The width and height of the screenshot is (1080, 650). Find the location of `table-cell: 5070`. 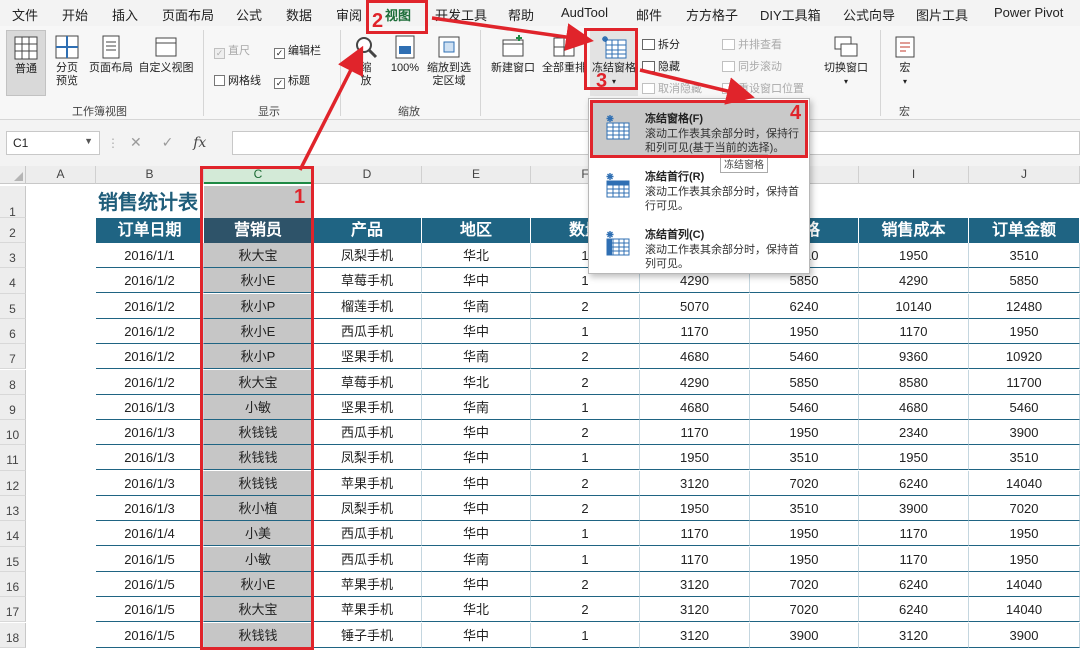

table-cell: 5070 is located at coordinates (695, 306).